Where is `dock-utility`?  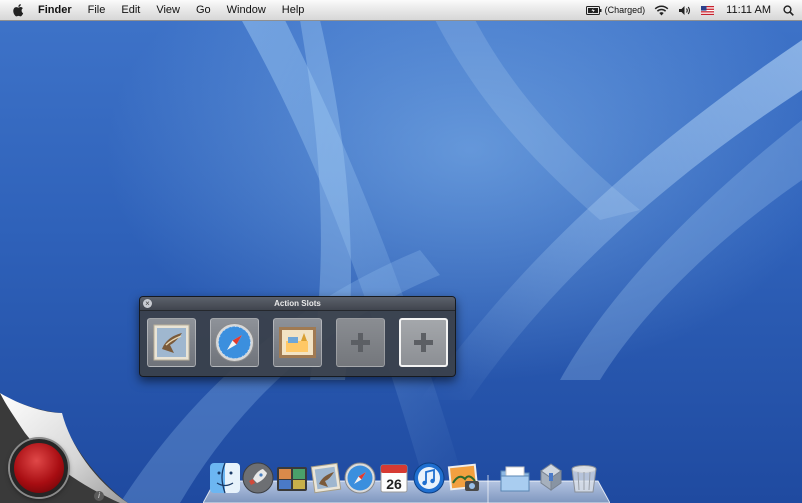
dock-utility is located at coordinates (551, 478).